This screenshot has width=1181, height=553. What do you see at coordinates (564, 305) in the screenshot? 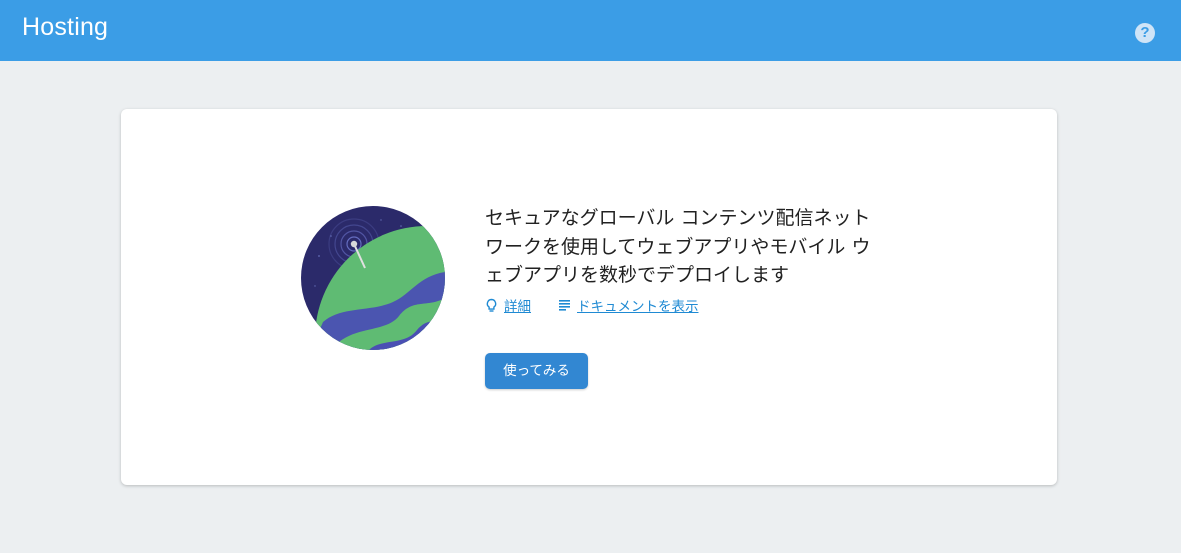
I see `document-lines-icon` at bounding box center [564, 305].